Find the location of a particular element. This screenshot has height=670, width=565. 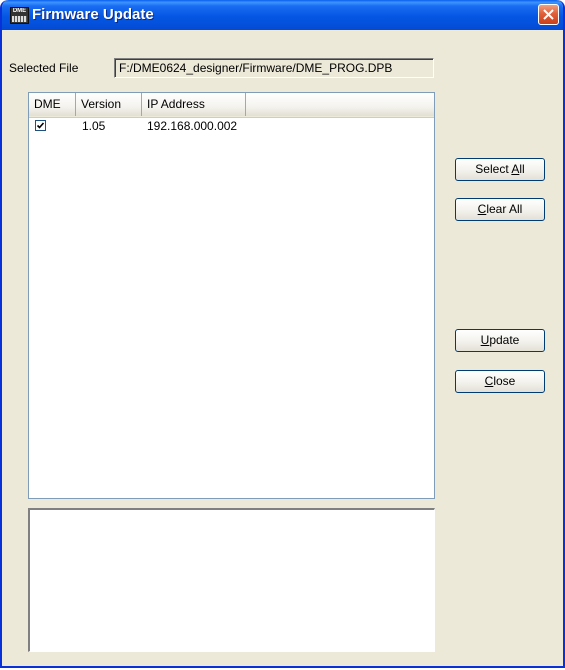

window-title: Firmware Update is located at coordinates (93, 14).